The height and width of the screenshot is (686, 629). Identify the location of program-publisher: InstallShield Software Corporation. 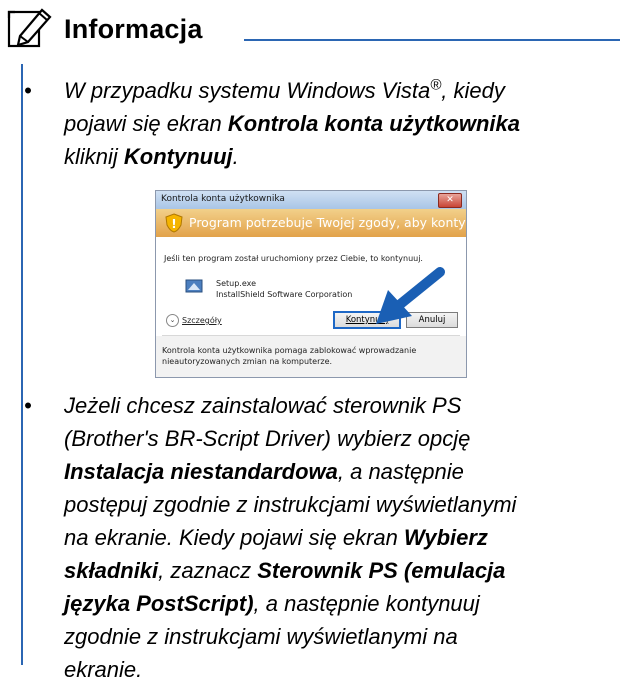
(284, 294).